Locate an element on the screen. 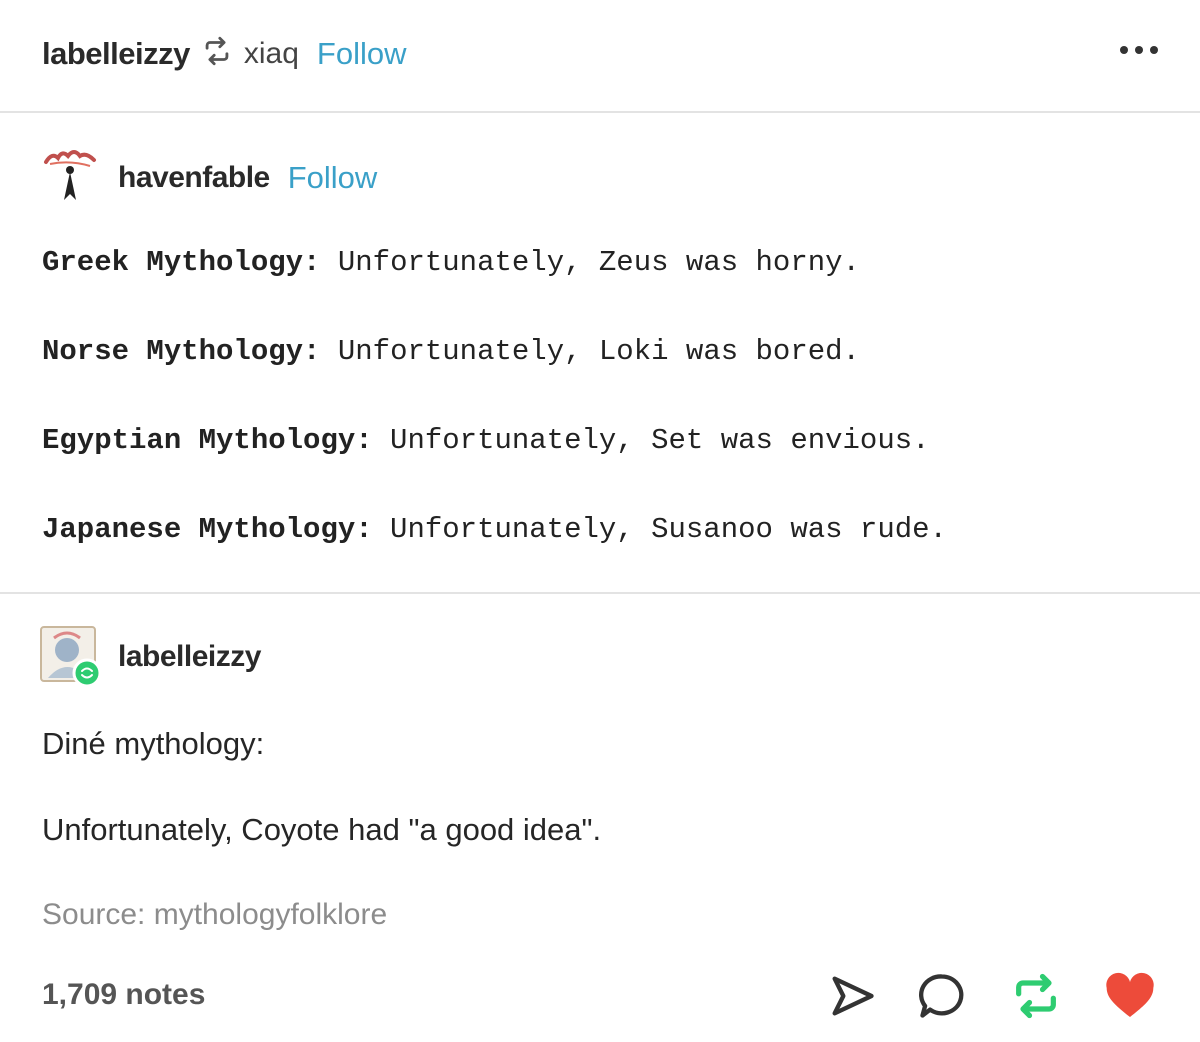 The width and height of the screenshot is (1200, 1042). share-icon is located at coordinates (852, 996).